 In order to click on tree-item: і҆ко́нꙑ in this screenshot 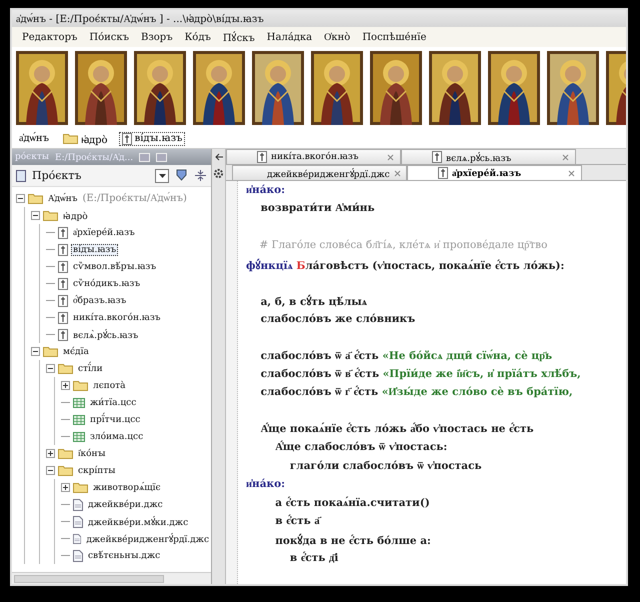, I will do `click(92, 453)`.